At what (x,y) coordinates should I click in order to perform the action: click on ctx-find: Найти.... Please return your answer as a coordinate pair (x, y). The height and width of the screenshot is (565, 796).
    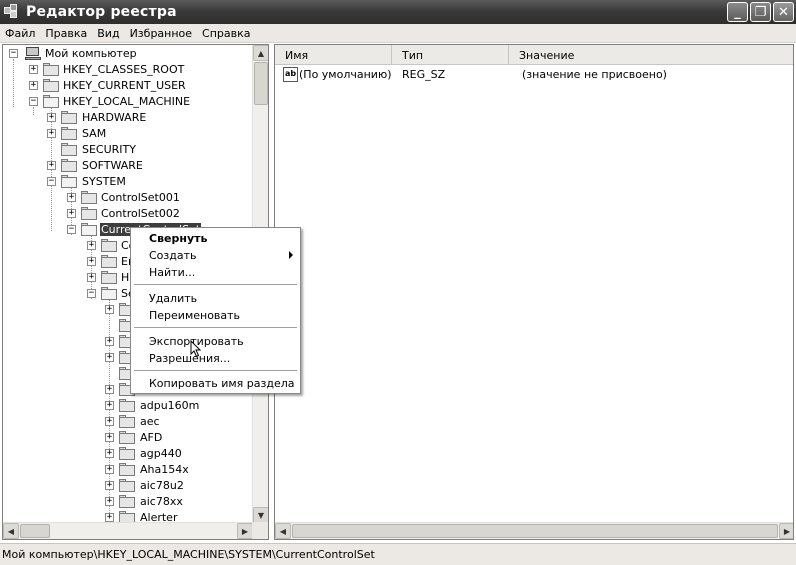
    Looking at the image, I should click on (215, 272).